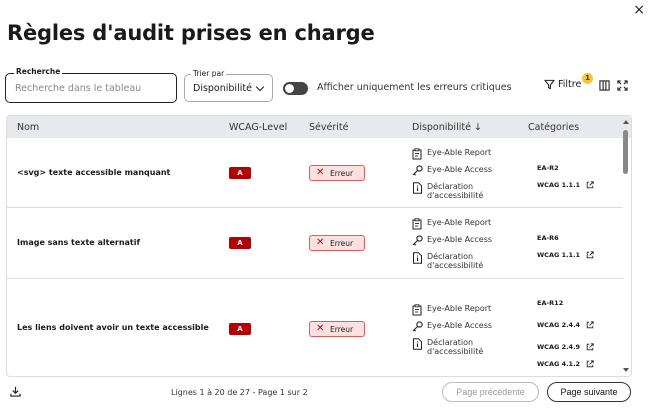 This screenshot has width=650, height=411. What do you see at coordinates (587, 78) in the screenshot?
I see `filter-count-badge: 1` at bounding box center [587, 78].